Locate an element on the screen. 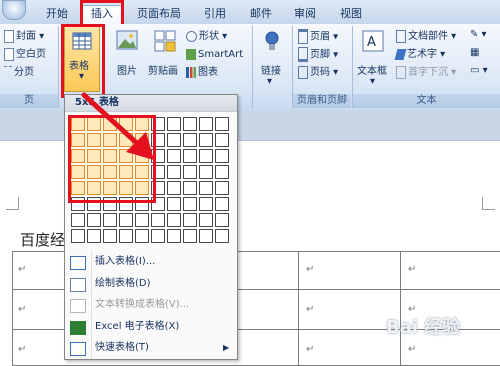 Image resolution: width=500 pixels, height=366 pixels. red-arrow-annotation is located at coordinates (117, 126).